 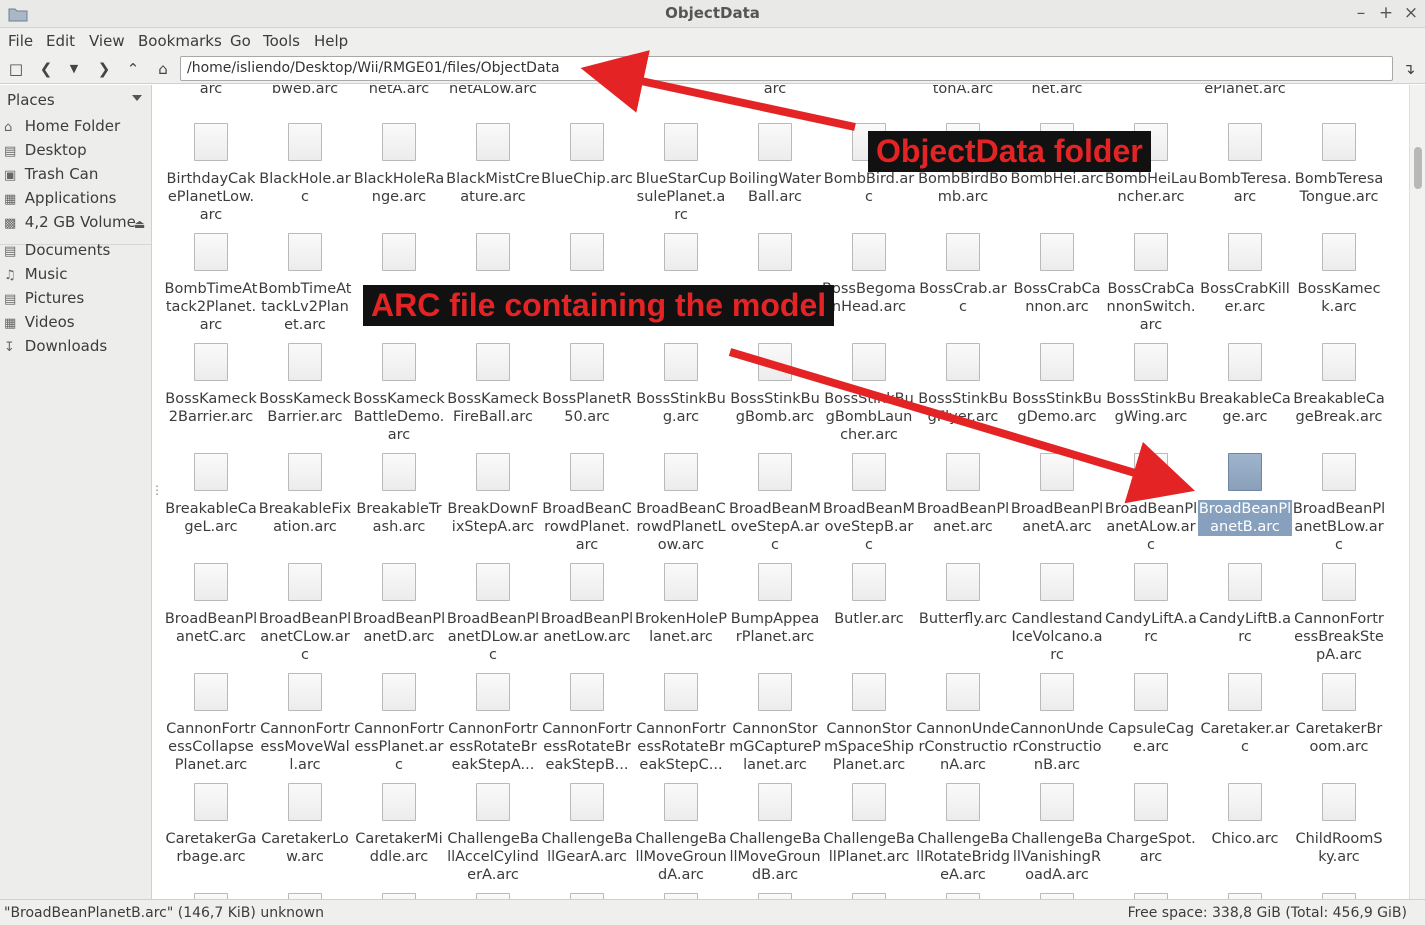 What do you see at coordinates (399, 615) in the screenshot?
I see `file-item: BroadBeanPlanetD.arc` at bounding box center [399, 615].